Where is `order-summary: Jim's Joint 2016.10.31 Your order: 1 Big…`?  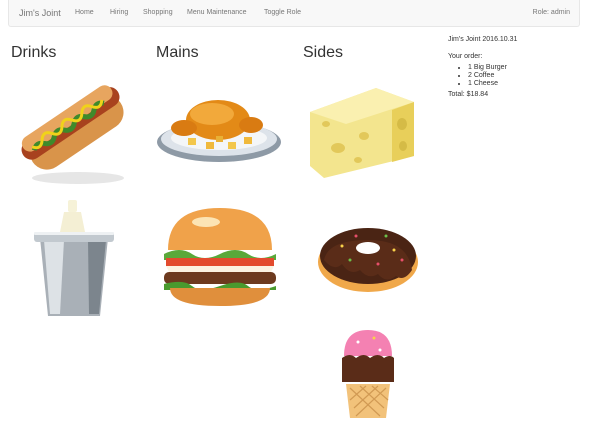 order-summary: Jim's Joint 2016.10.31 Your order: 1 Big… is located at coordinates (518, 70).